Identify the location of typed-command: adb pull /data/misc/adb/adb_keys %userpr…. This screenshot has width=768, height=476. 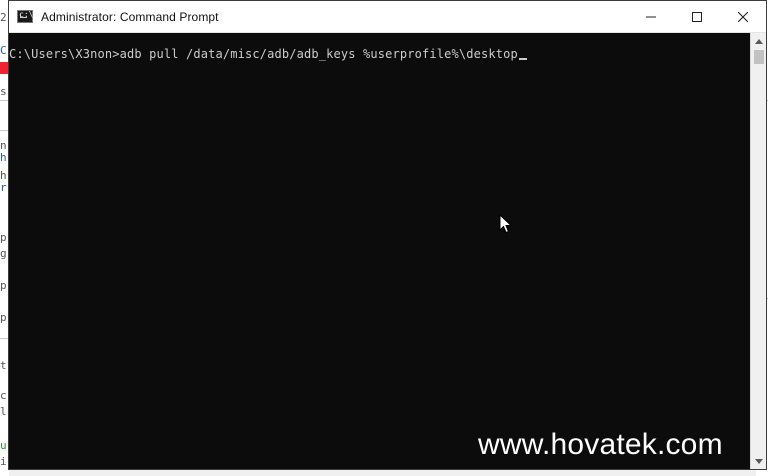
(318, 54).